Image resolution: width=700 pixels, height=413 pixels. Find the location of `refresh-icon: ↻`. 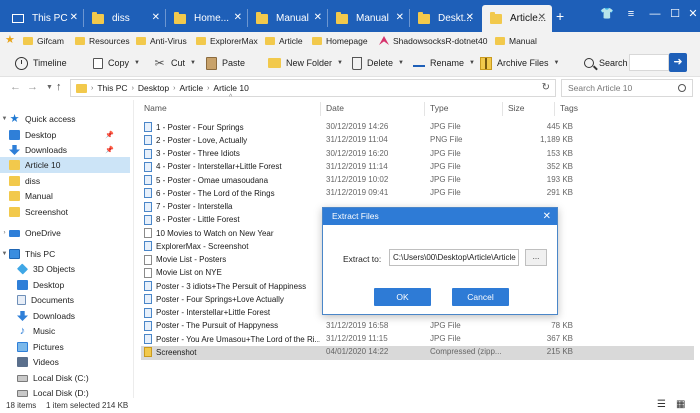

refresh-icon: ↻ is located at coordinates (546, 87).